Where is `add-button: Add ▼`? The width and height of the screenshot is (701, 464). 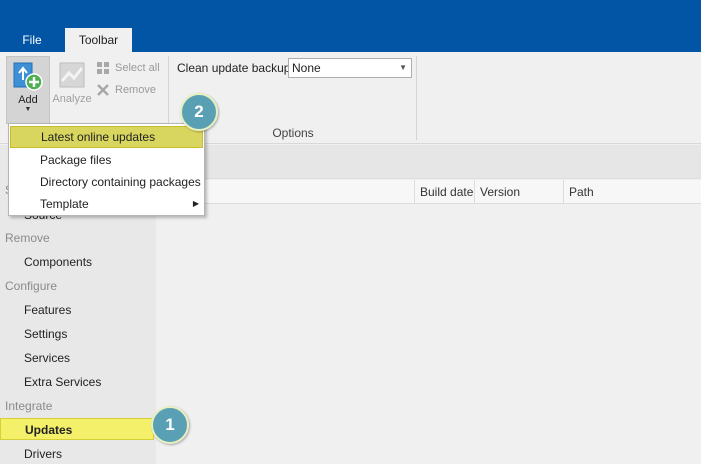 add-button: Add ▼ is located at coordinates (28, 90).